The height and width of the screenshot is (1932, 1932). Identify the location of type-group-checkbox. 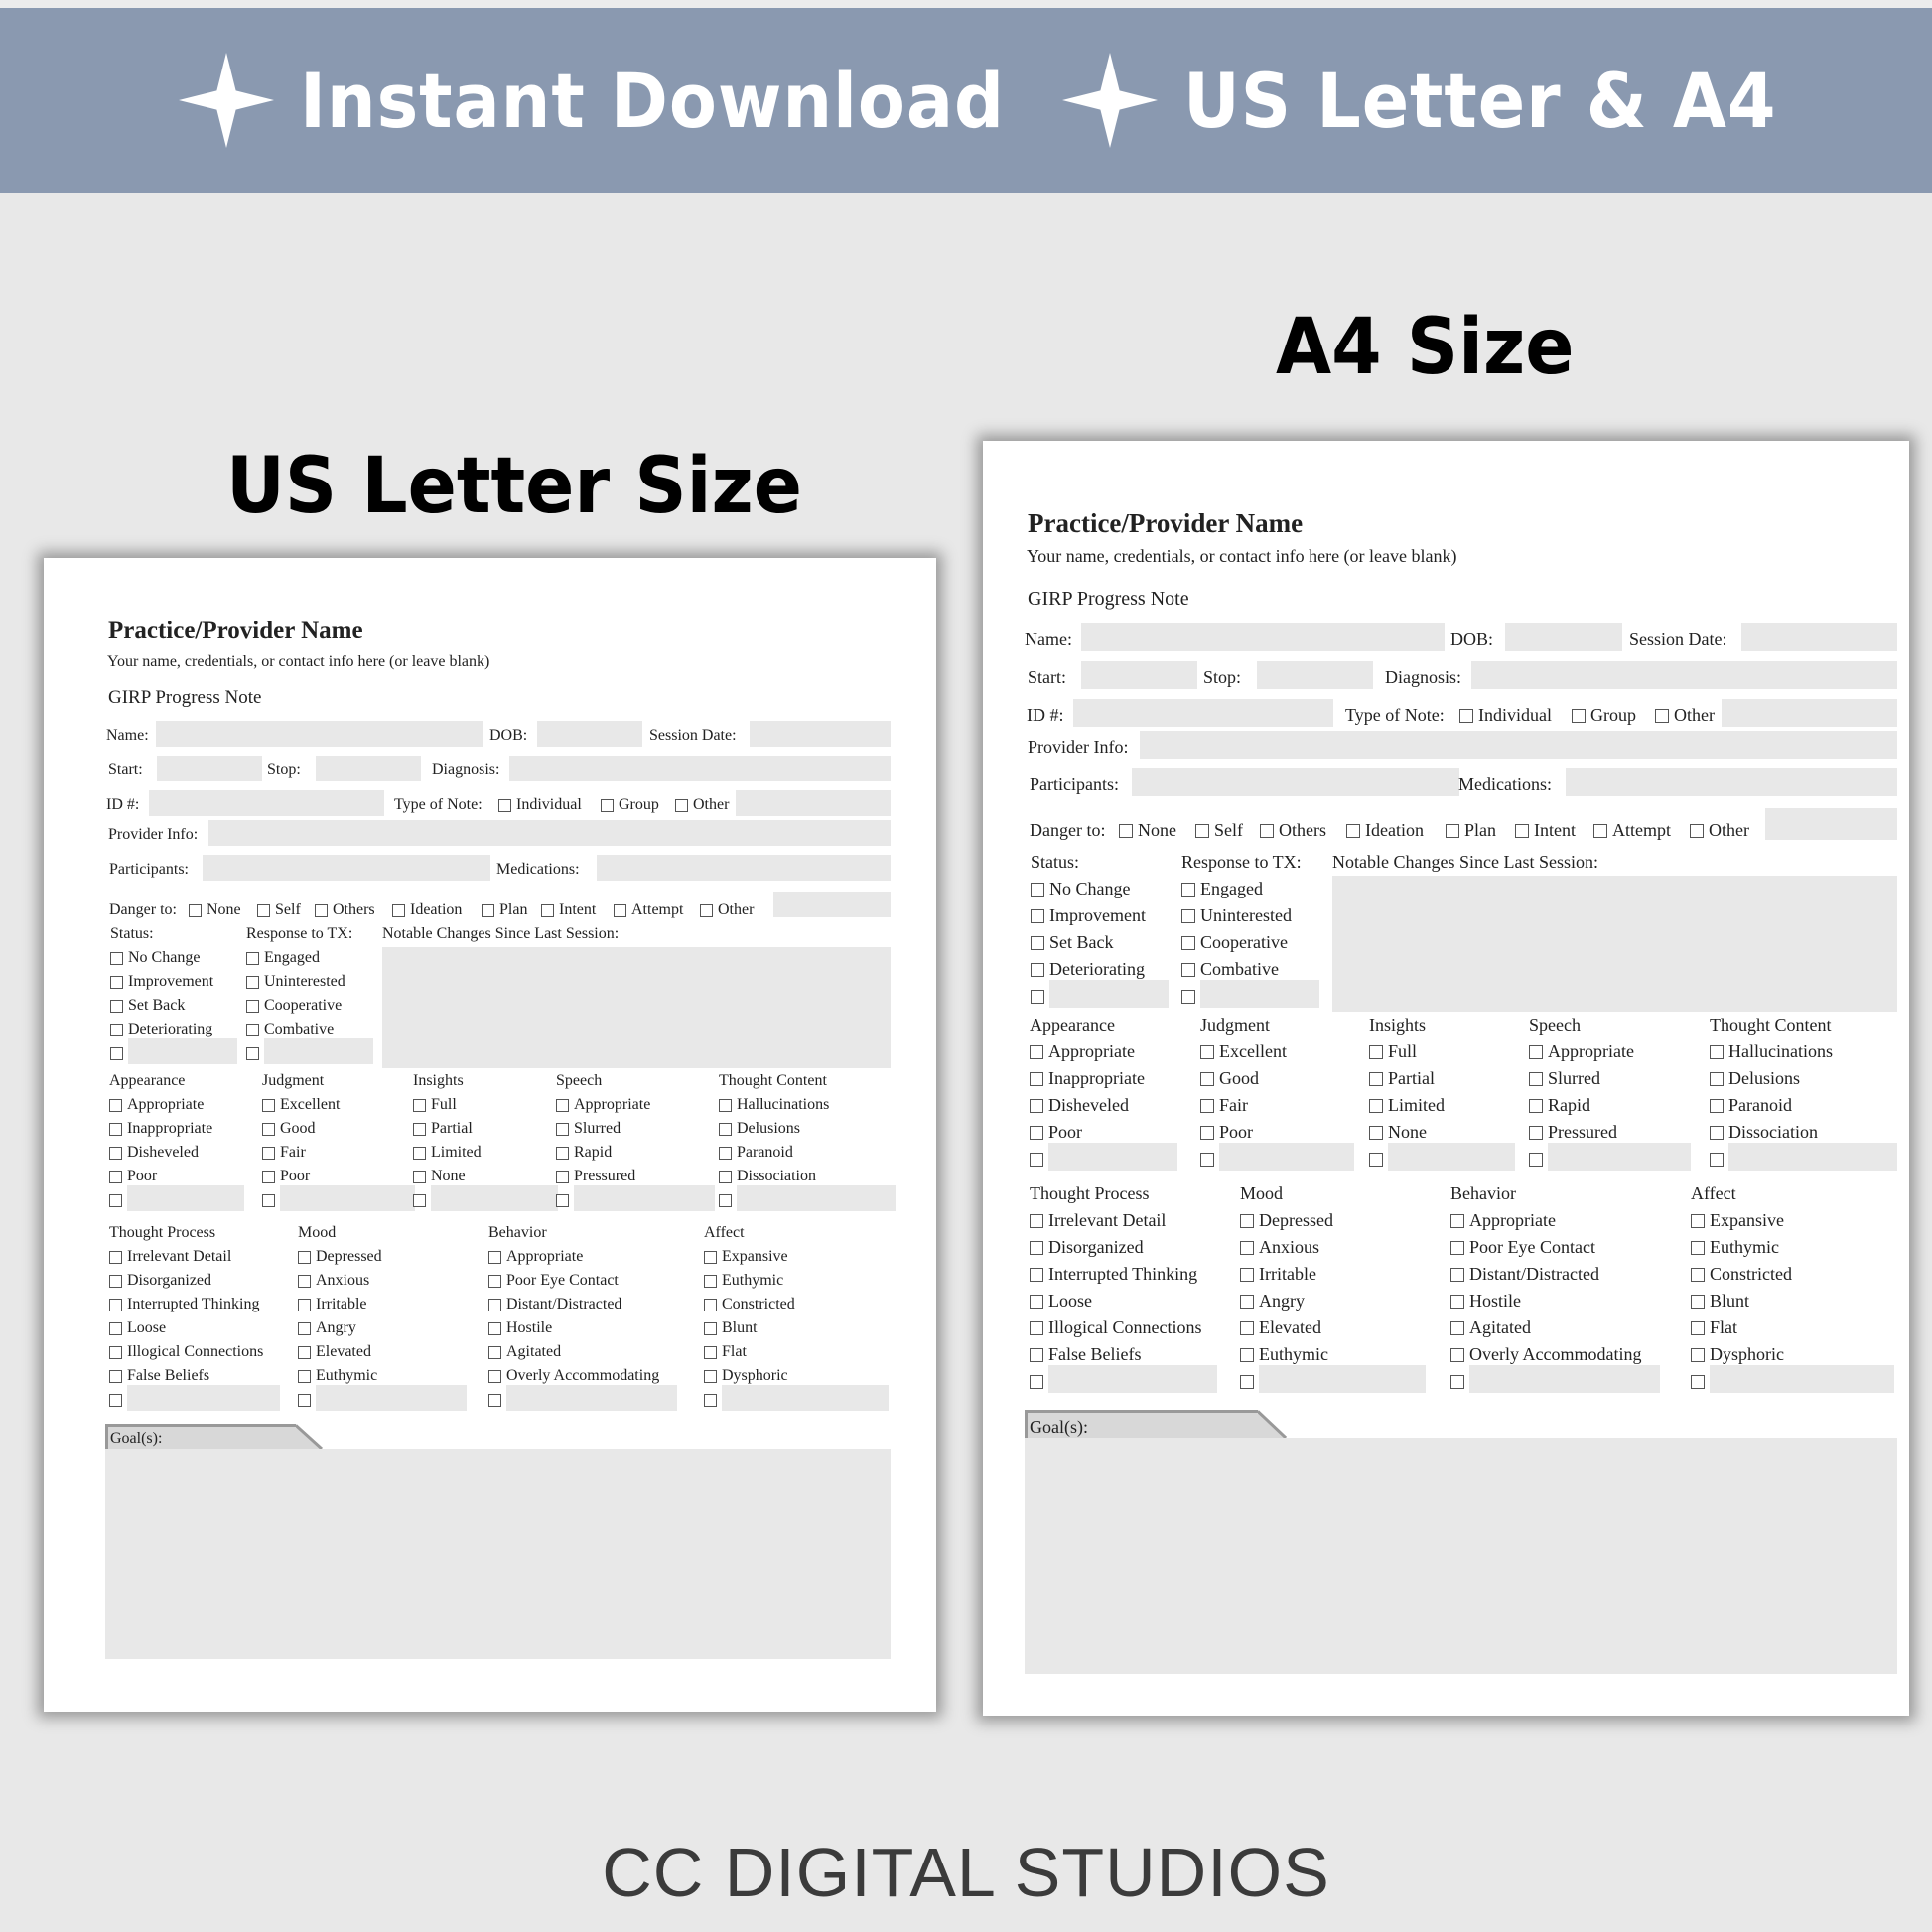
(1579, 716).